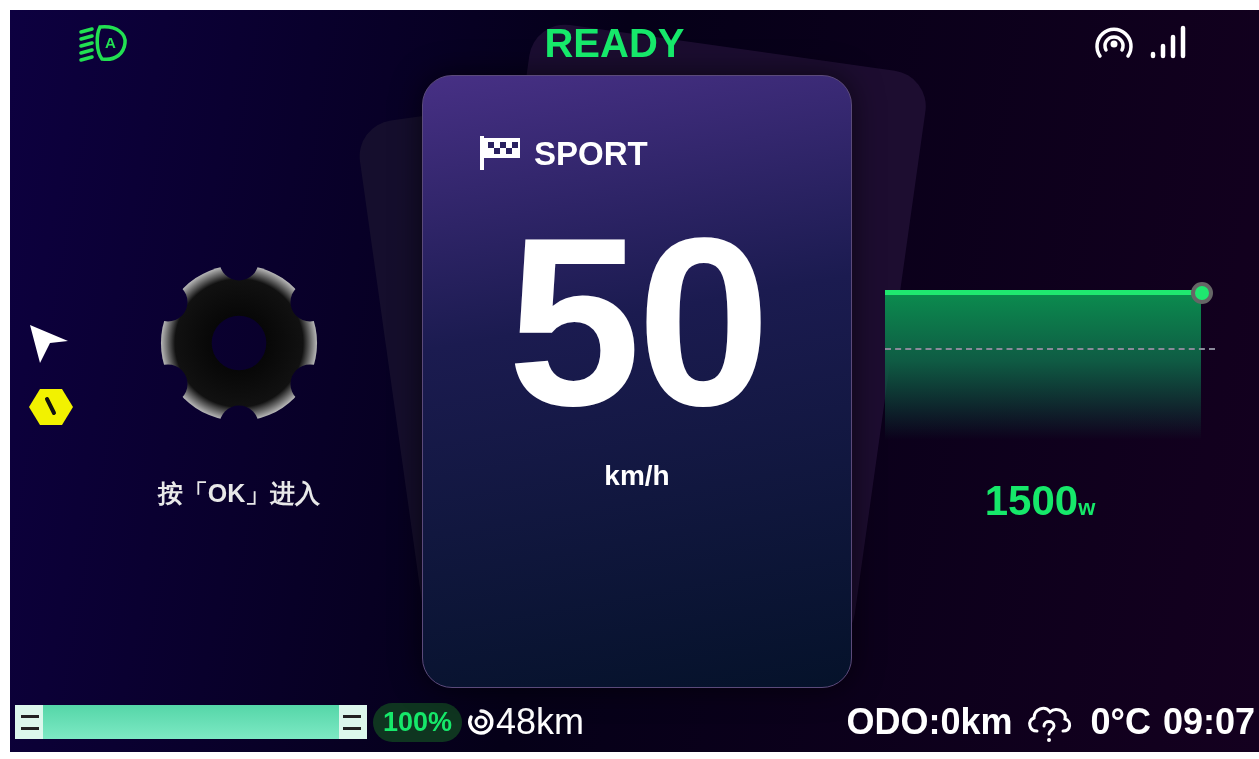 This screenshot has height=759, width=1259. What do you see at coordinates (1087, 508) in the screenshot?
I see `power-unit: w` at bounding box center [1087, 508].